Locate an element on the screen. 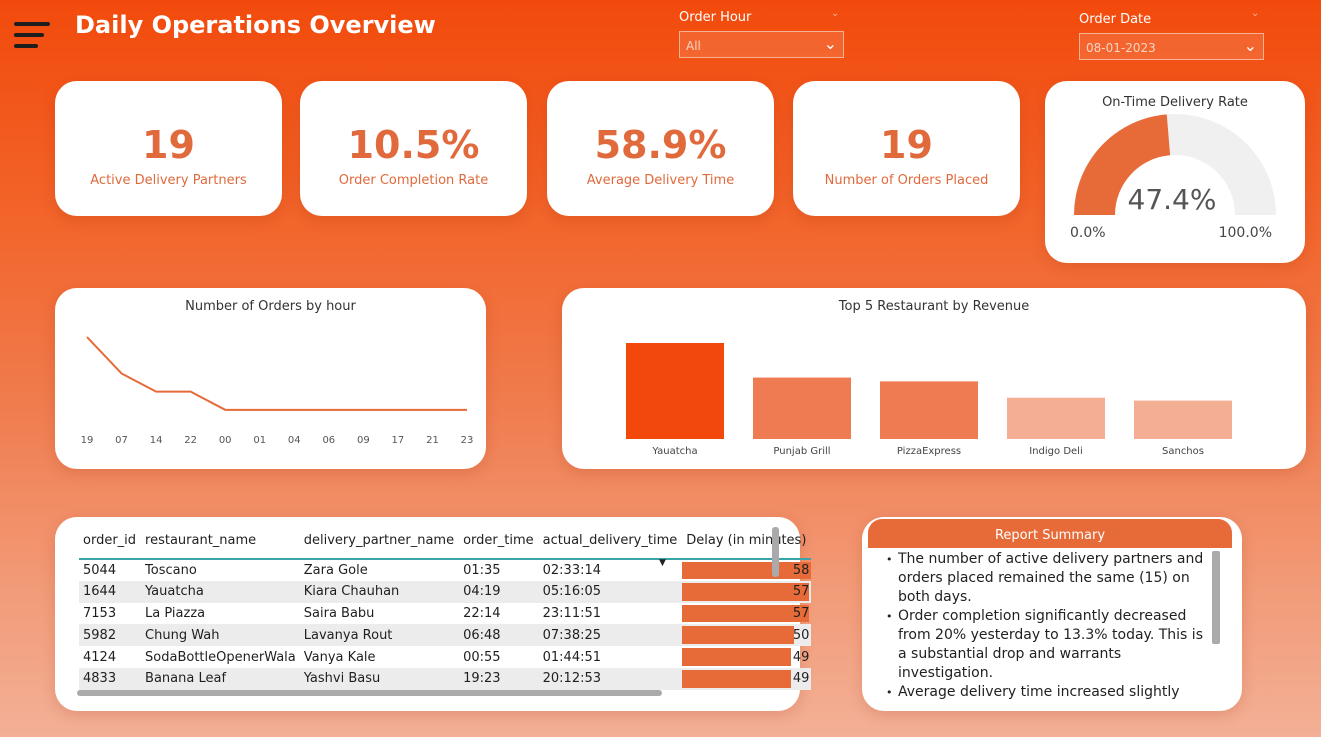 The width and height of the screenshot is (1321, 737). column-header: actual_delivery_time is located at coordinates (611, 544).